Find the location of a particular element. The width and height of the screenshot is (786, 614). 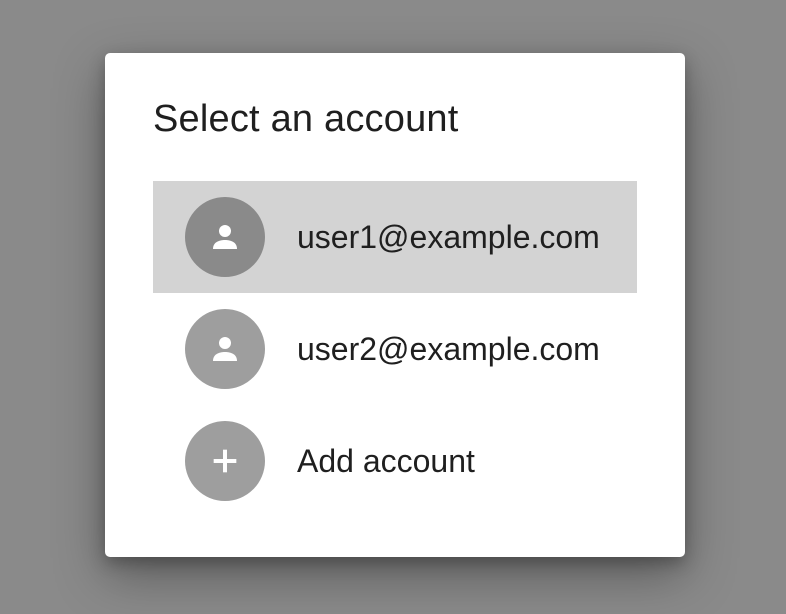

account-email: user1@example.com is located at coordinates (448, 237).